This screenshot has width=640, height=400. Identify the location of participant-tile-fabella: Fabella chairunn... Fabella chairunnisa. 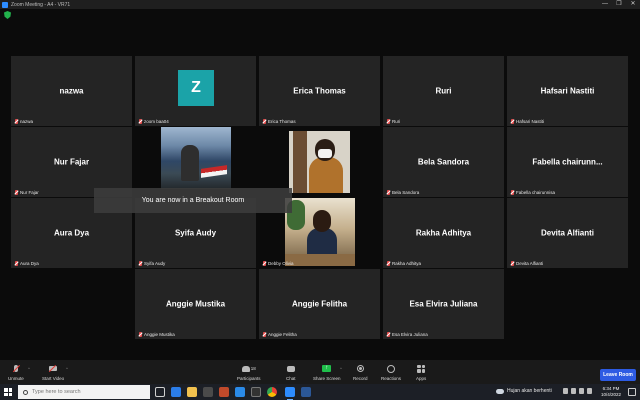
(567, 162).